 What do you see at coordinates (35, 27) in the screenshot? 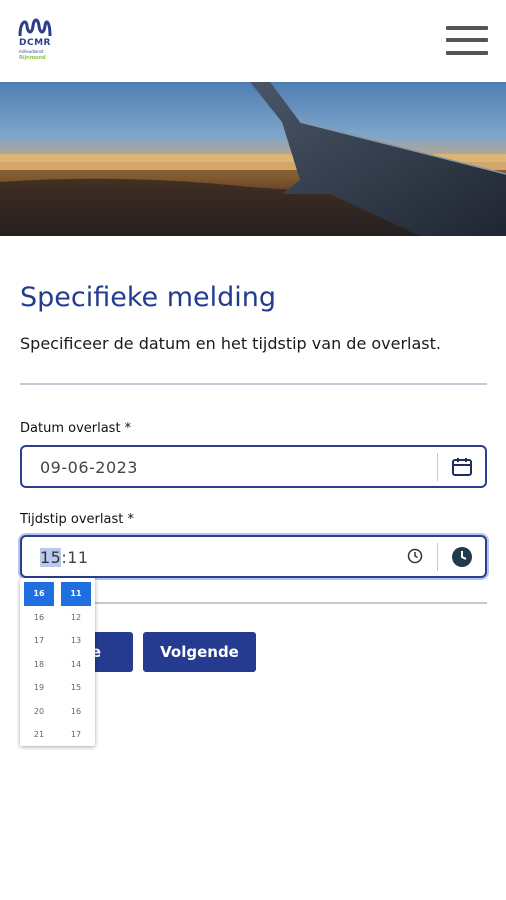
I see `logo-mark-icon` at bounding box center [35, 27].